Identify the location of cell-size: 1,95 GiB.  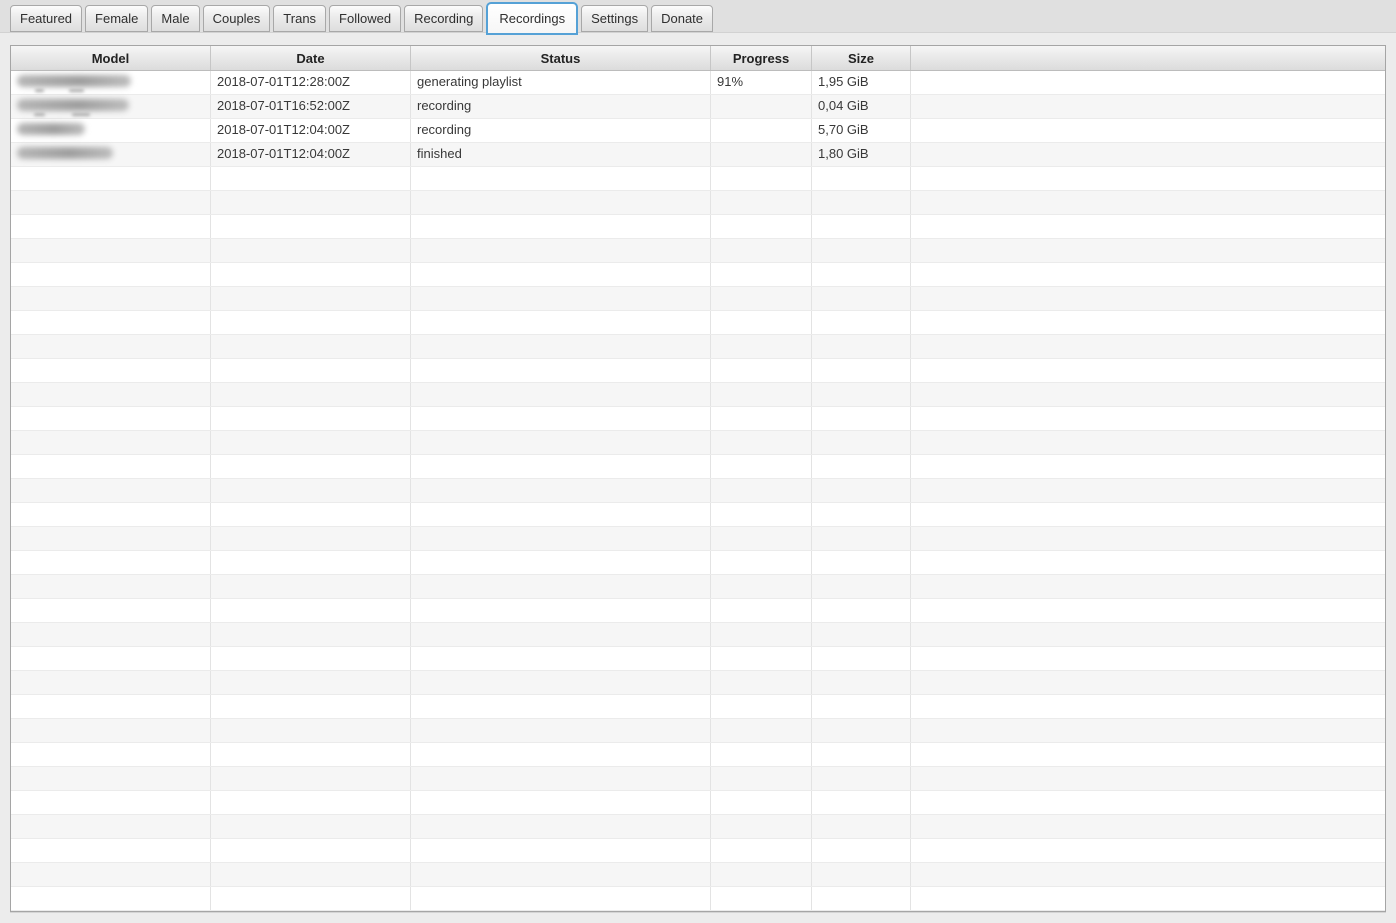
(861, 82).